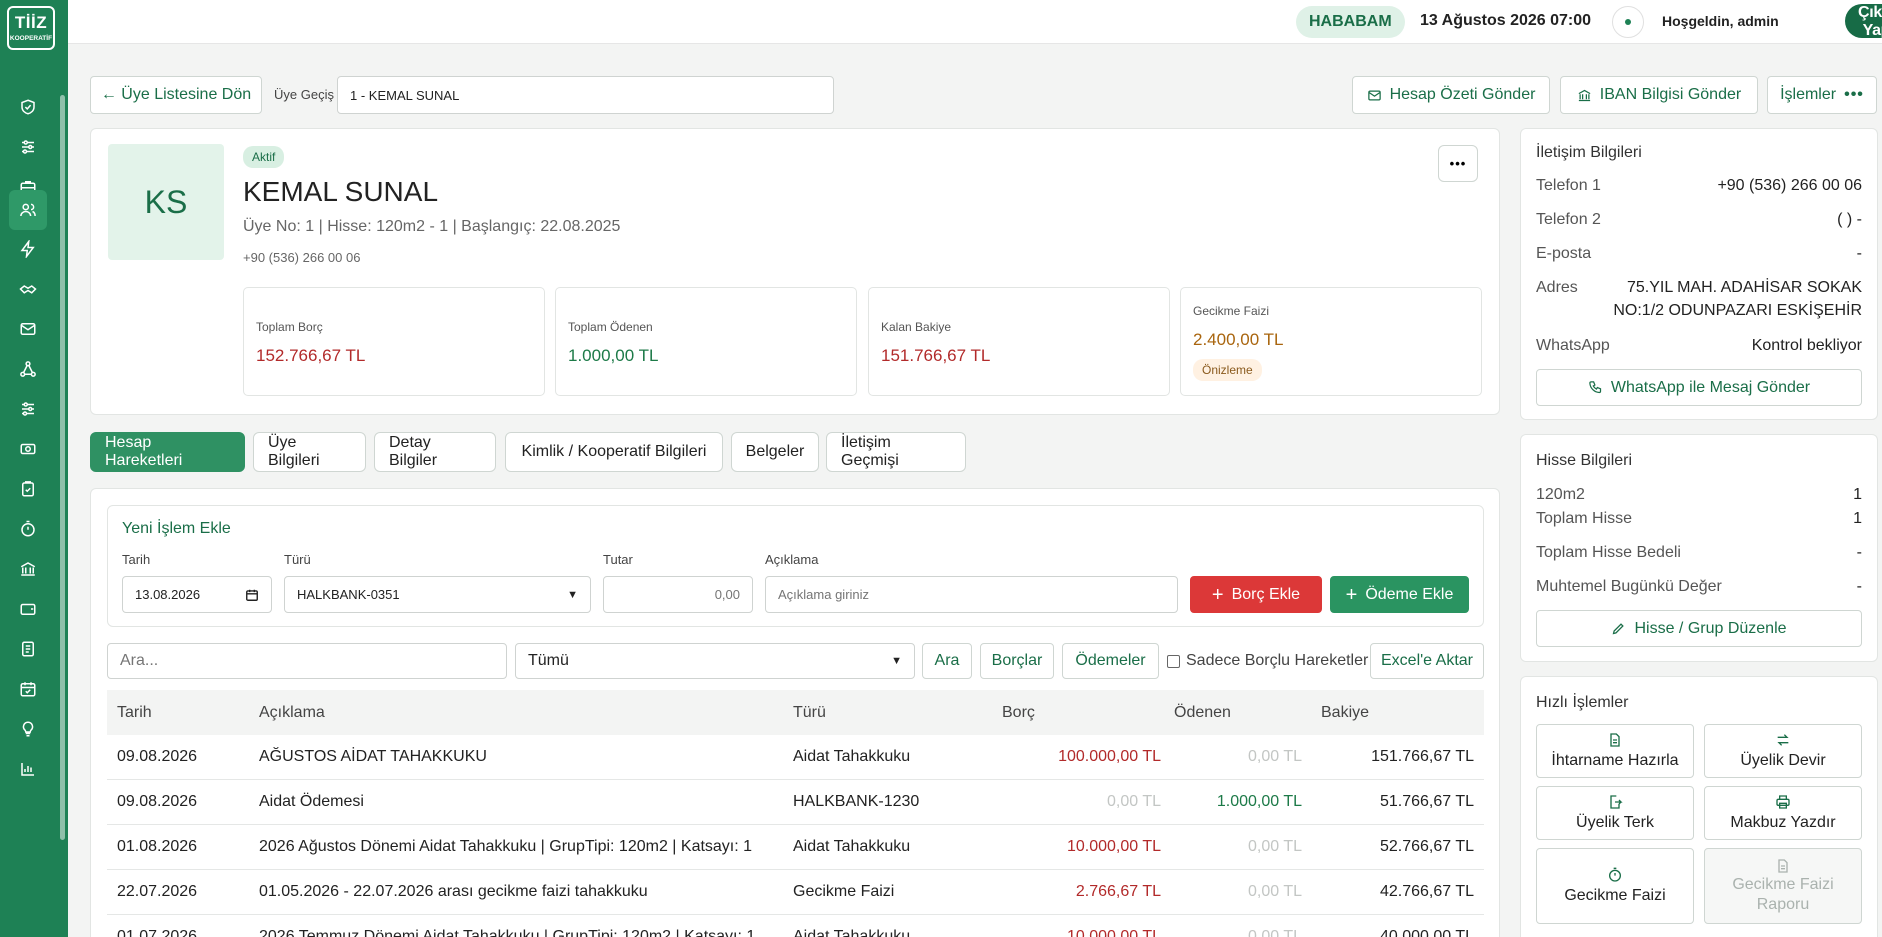 Image resolution: width=1882 pixels, height=937 pixels. Describe the element at coordinates (31, 38) in the screenshot. I see `logo-subtext: KOOPERATİF` at that location.